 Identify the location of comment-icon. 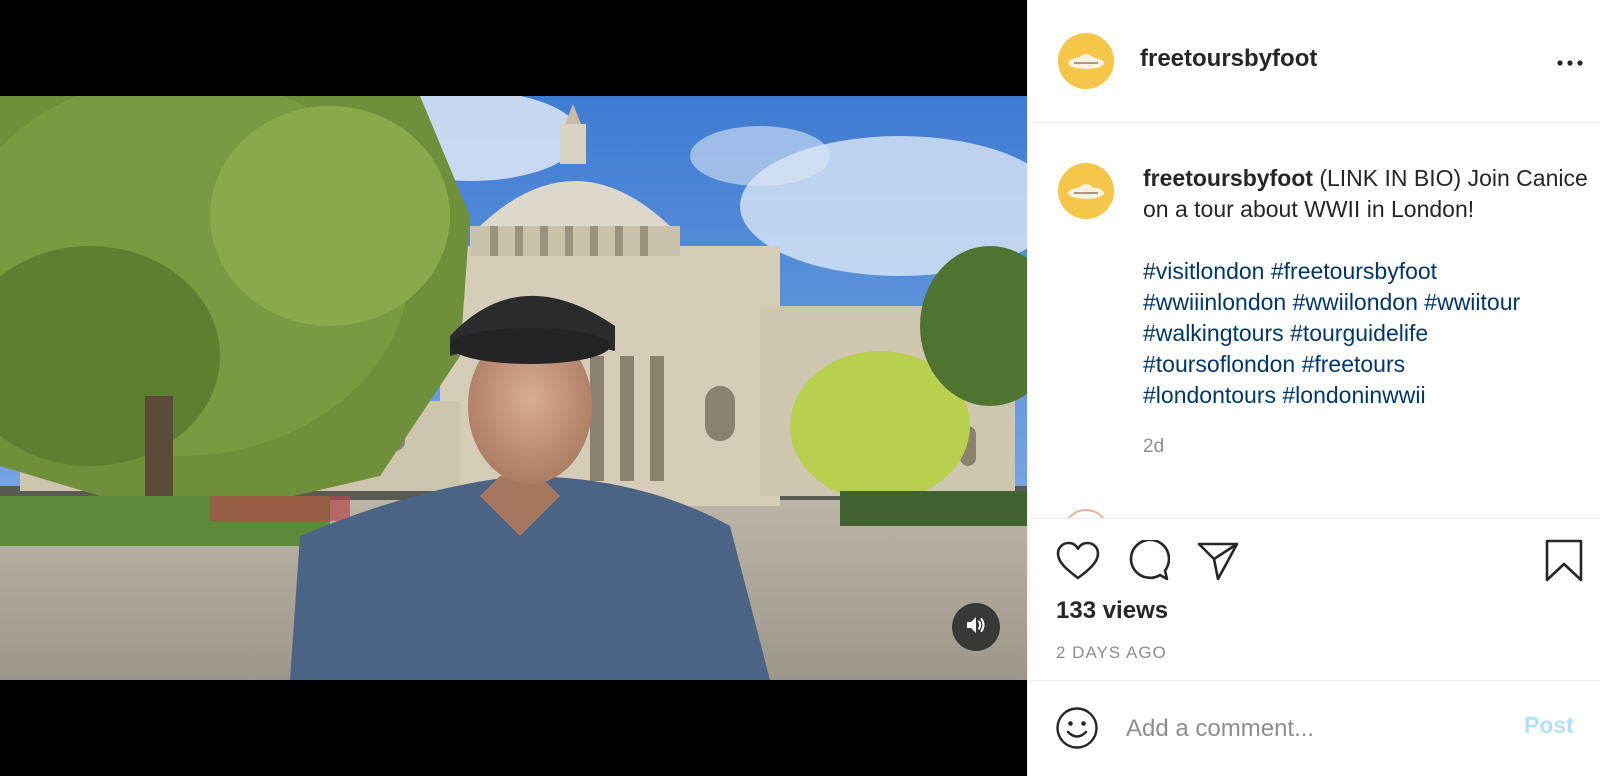
(1148, 562).